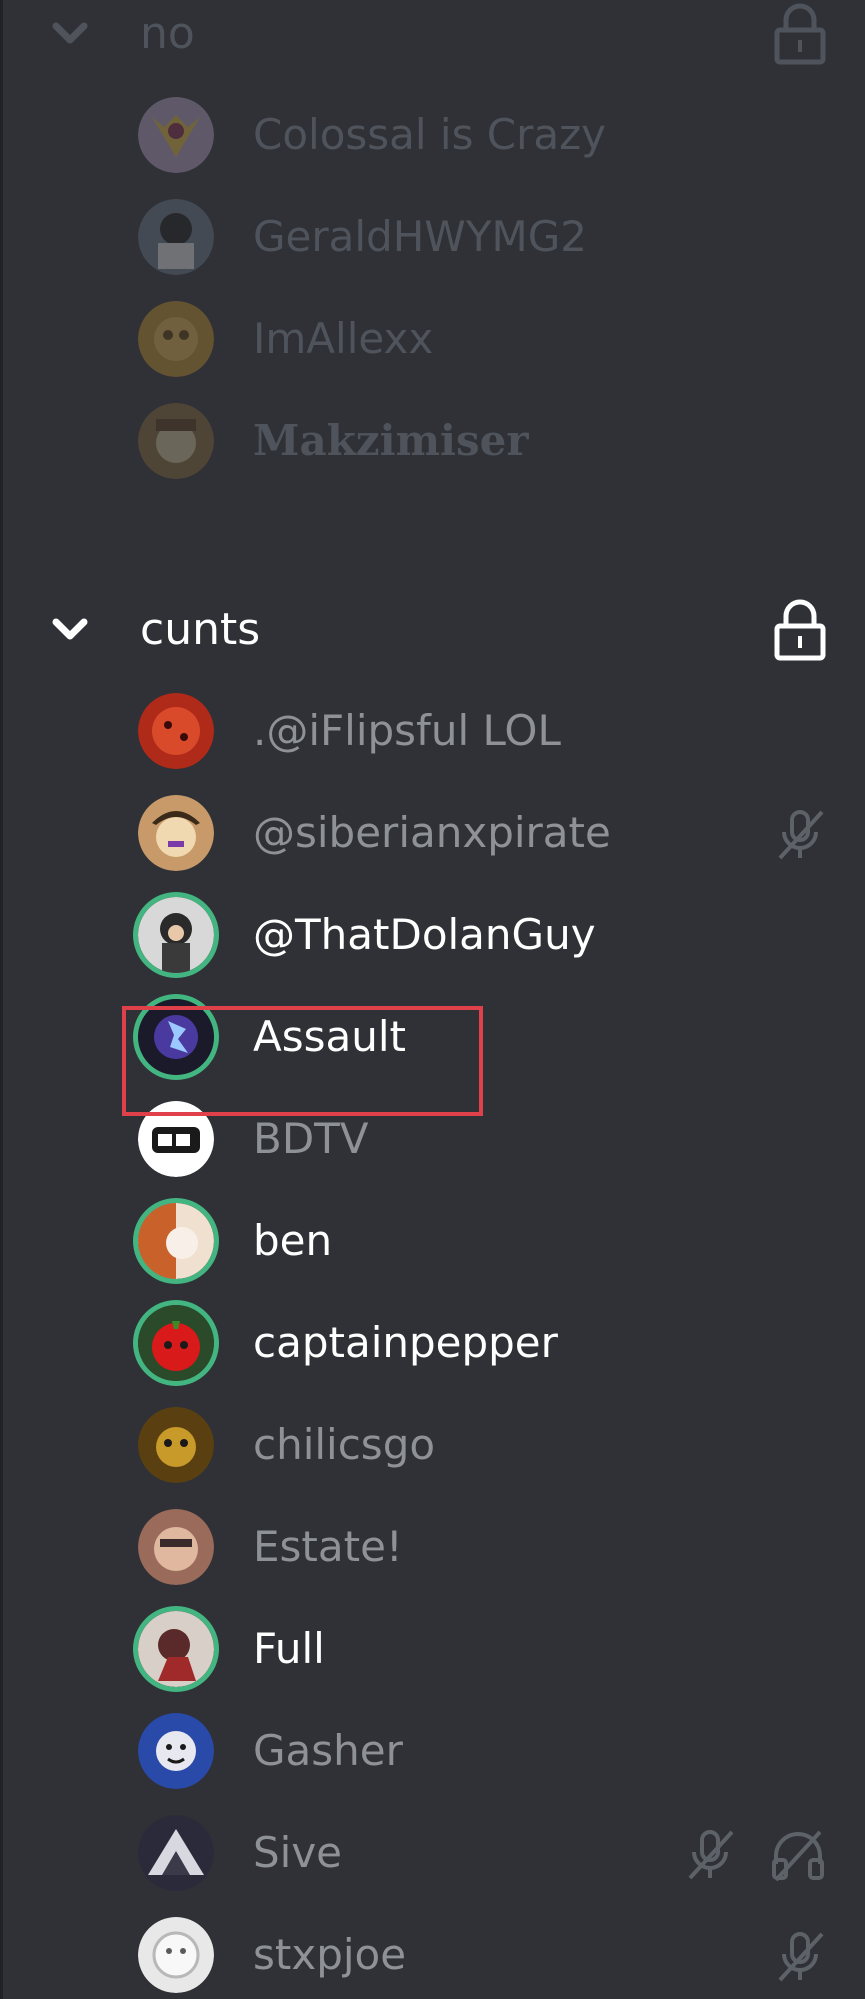 Image resolution: width=865 pixels, height=1999 pixels. Describe the element at coordinates (289, 1648) in the screenshot. I see `user-name: Full` at that location.